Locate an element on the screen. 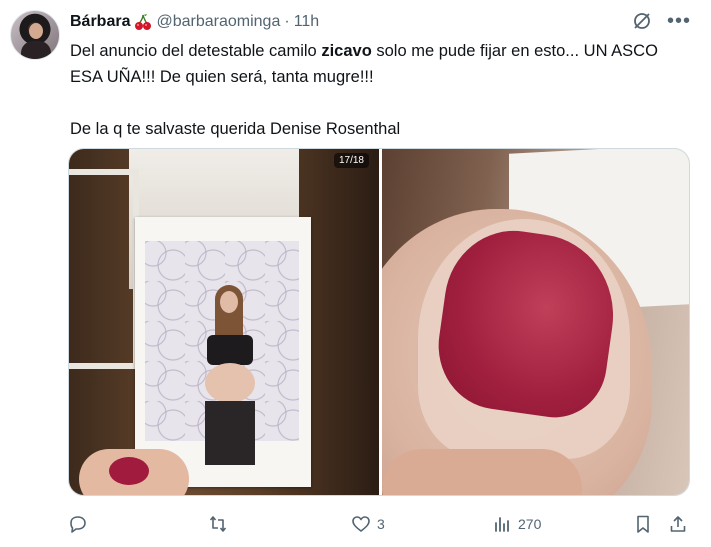 The image size is (711, 547). text-prefix: Del anuncio del detestable camilo is located at coordinates (196, 51).